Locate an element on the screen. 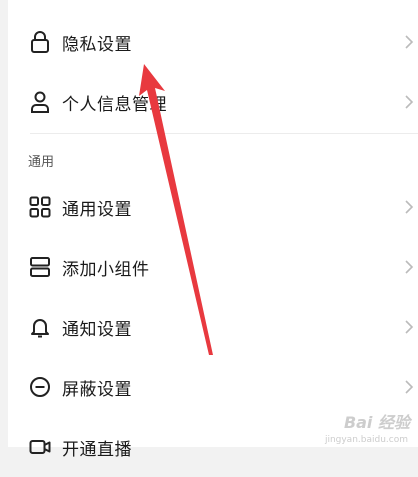 Image resolution: width=418 pixels, height=477 pixels. privacy-settings-label: 隐私设置 is located at coordinates (97, 44).